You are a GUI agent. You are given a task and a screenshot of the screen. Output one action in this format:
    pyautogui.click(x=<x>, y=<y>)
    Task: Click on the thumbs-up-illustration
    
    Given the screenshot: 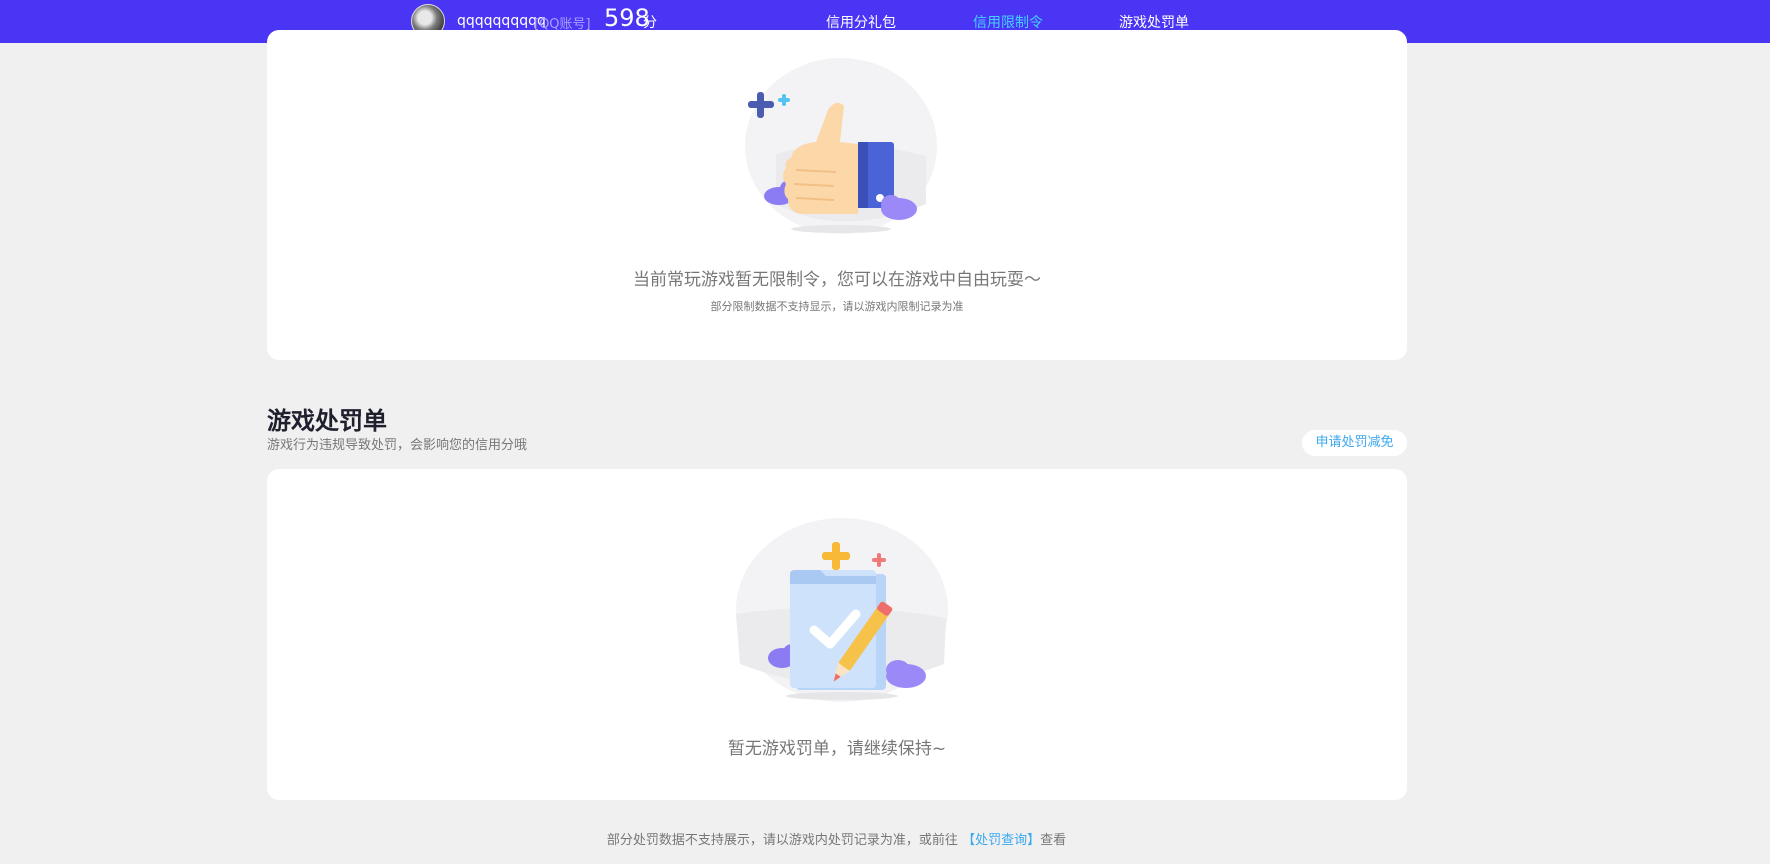 What is the action you would take?
    pyautogui.click(x=841, y=146)
    